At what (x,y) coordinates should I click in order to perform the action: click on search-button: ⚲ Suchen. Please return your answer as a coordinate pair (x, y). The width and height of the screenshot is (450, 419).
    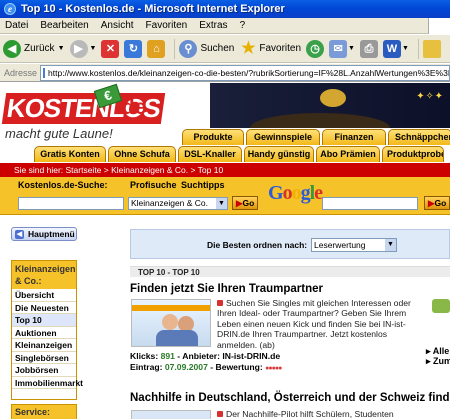
    Looking at the image, I should click on (206, 48).